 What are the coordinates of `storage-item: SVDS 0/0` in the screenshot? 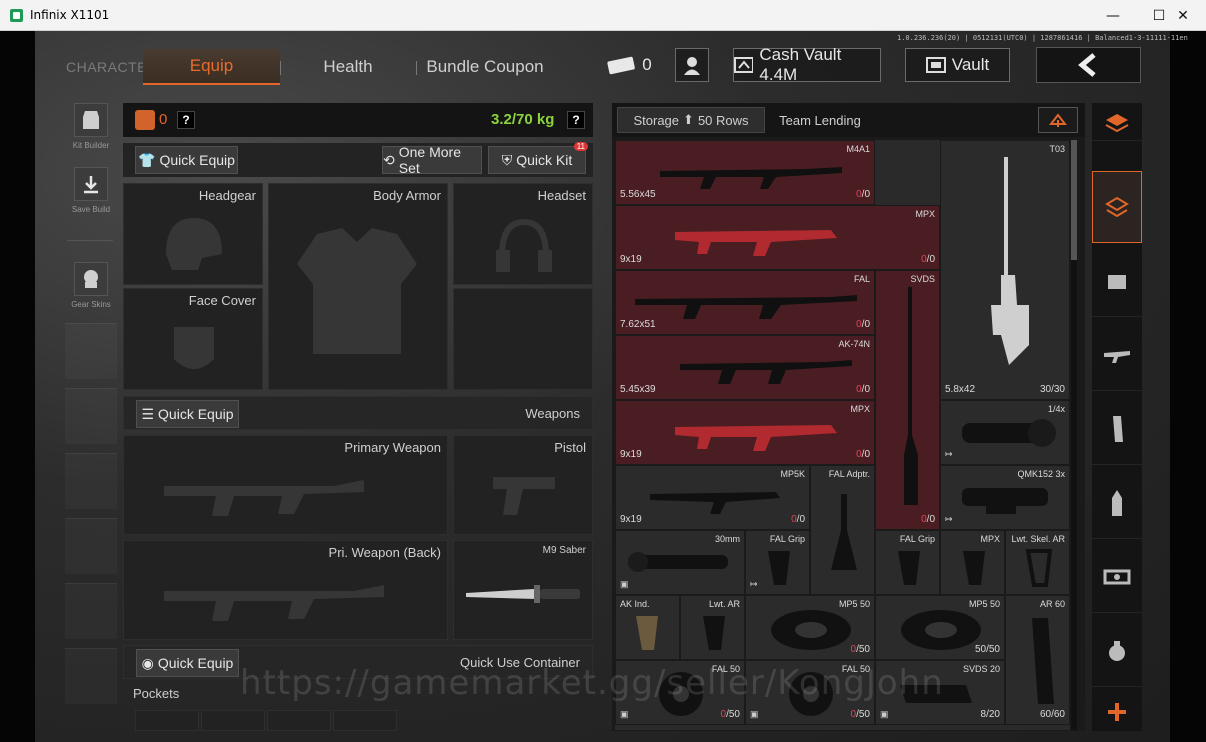 It's located at (907, 400).